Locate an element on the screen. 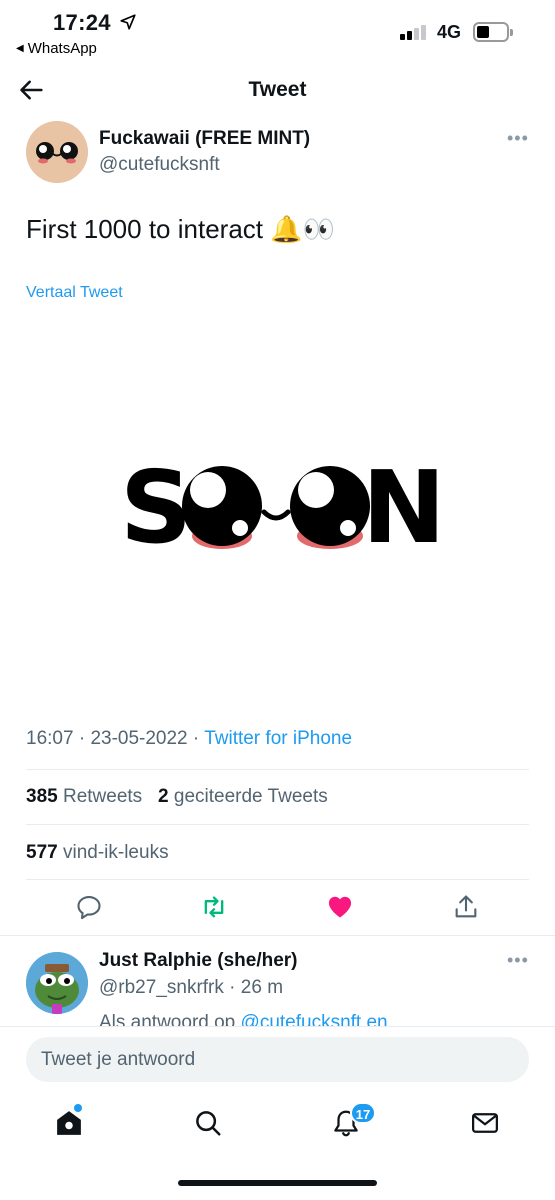  signal-icon is located at coordinates (413, 32).